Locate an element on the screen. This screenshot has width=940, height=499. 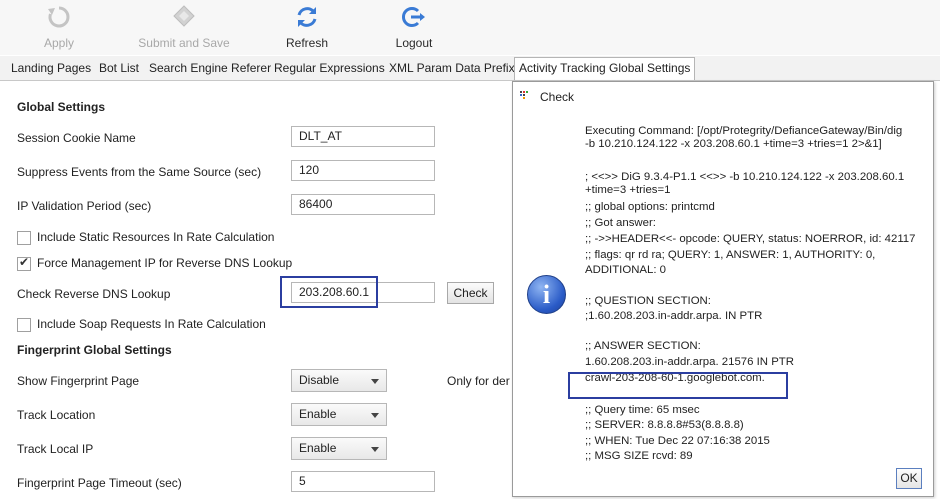
global-settings-title: Global Settings is located at coordinates (61, 107).